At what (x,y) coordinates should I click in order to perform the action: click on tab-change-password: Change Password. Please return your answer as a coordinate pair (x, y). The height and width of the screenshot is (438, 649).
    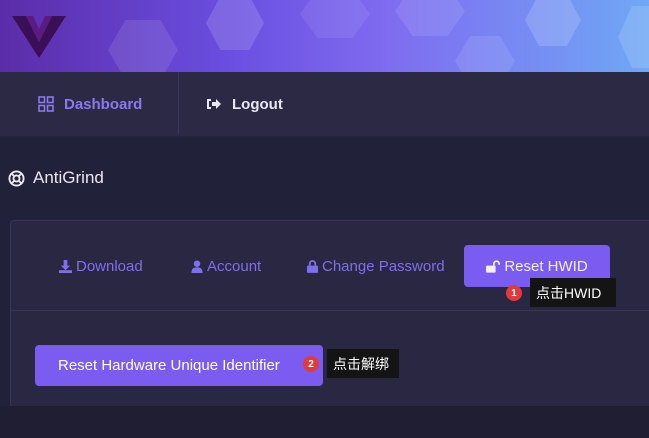
    Looking at the image, I should click on (376, 266).